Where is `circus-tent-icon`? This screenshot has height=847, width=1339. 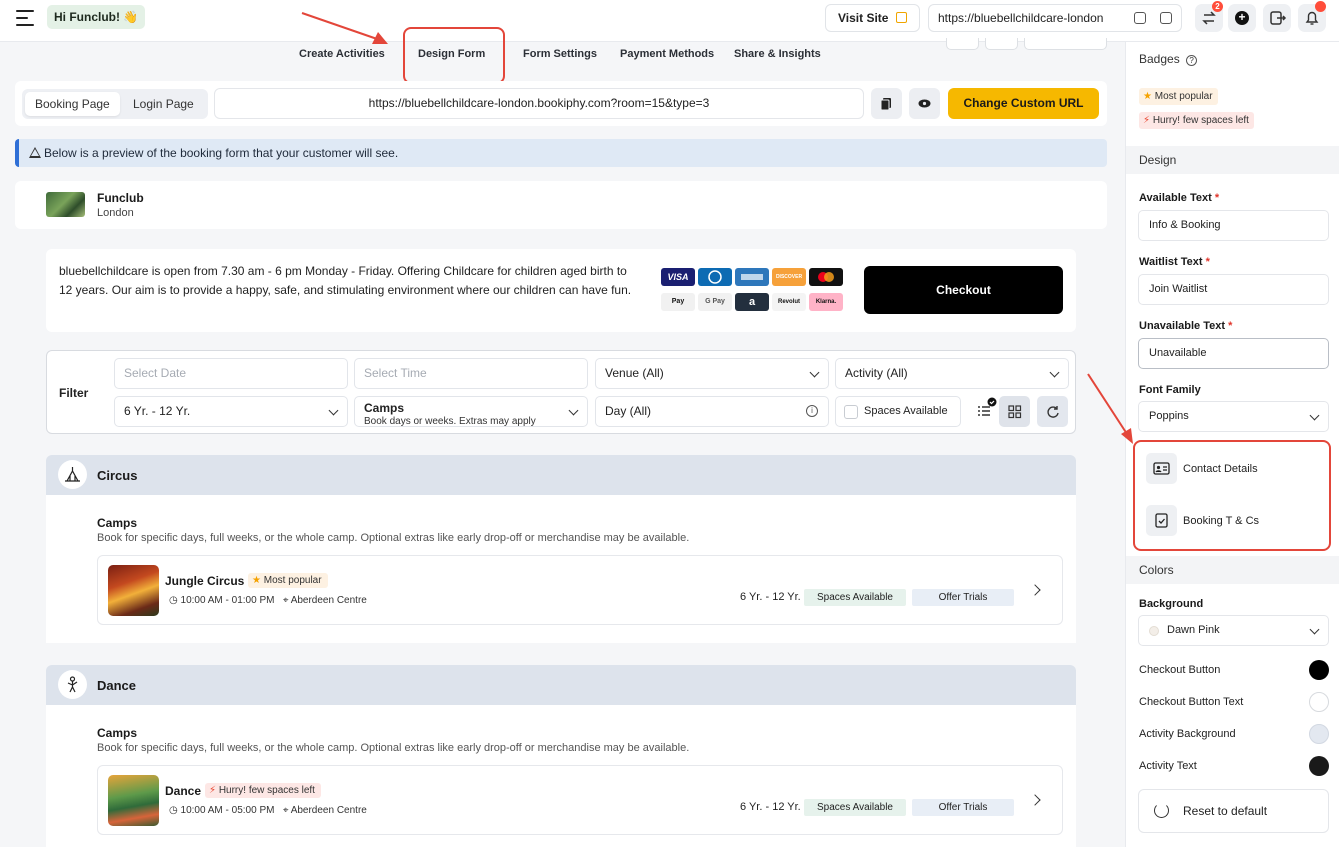 circus-tent-icon is located at coordinates (72, 474).